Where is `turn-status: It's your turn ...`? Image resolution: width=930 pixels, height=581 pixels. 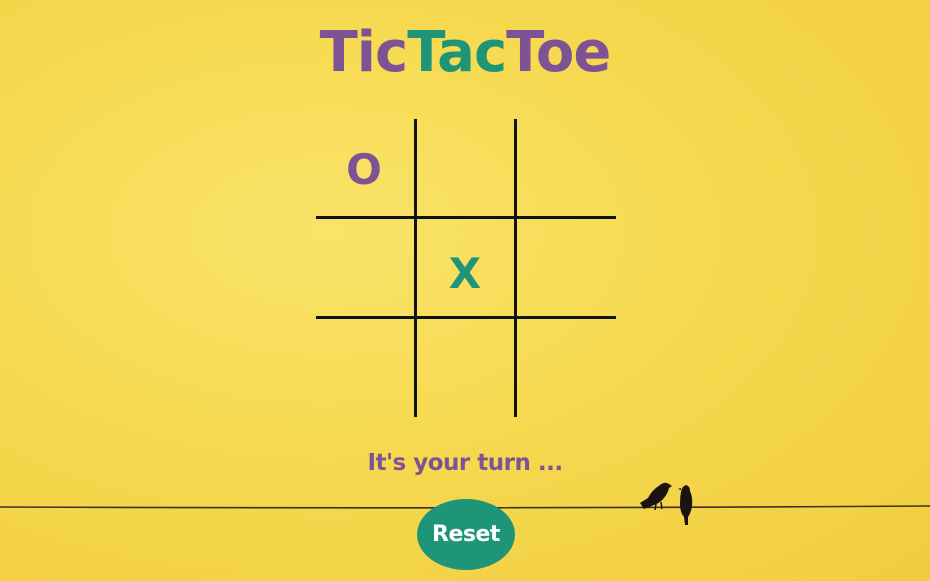
turn-status: It's your turn ... is located at coordinates (465, 463).